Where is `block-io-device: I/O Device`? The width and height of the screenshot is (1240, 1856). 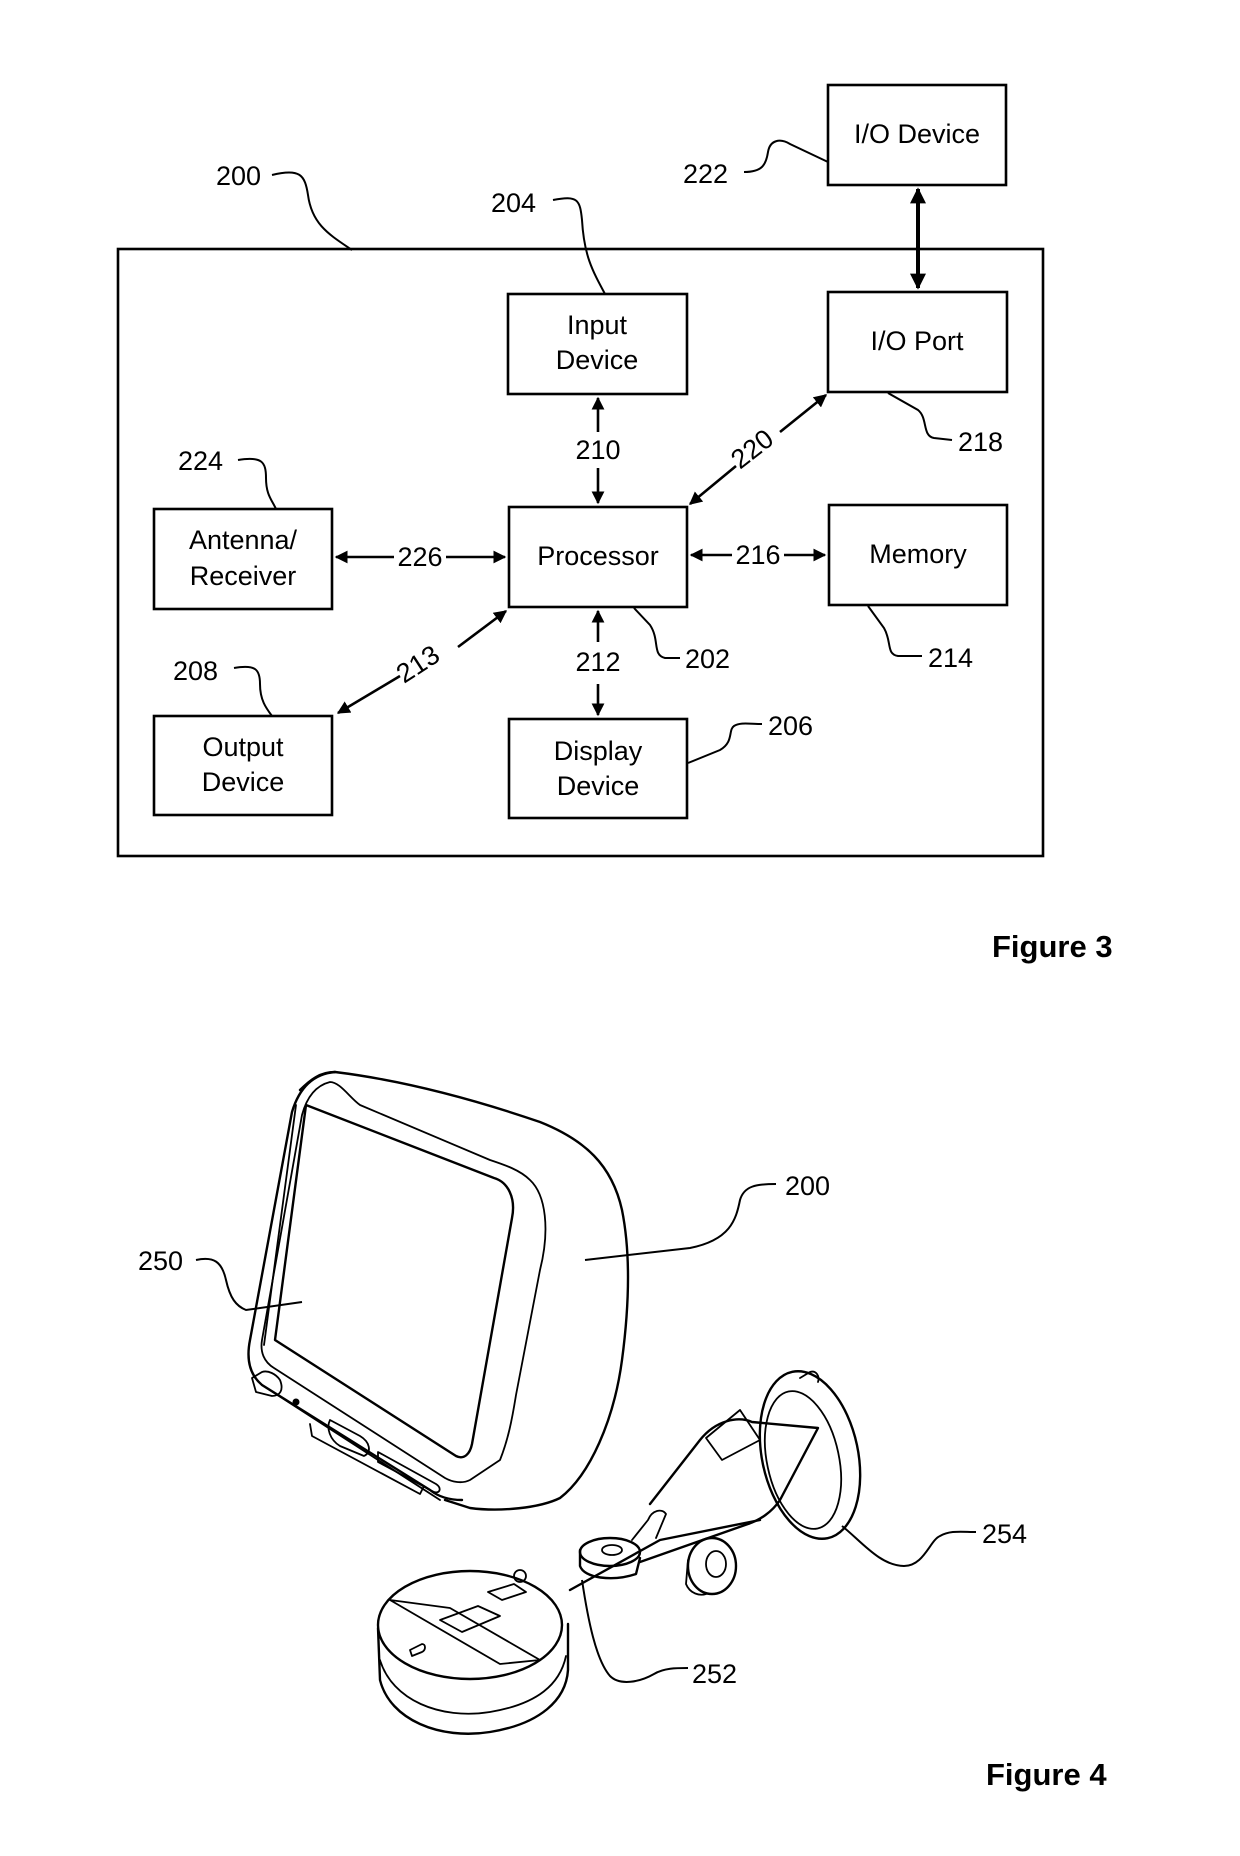
block-io-device: I/O Device is located at coordinates (917, 135).